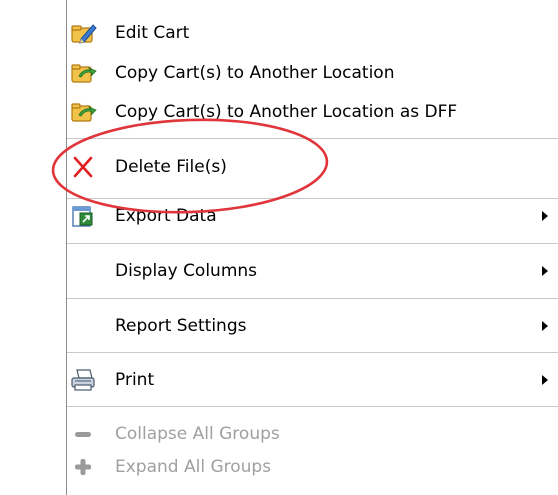 Image resolution: width=558 pixels, height=495 pixels. I want to click on menu-item-expand-all-groups: Expand All Groups, so click(312, 467).